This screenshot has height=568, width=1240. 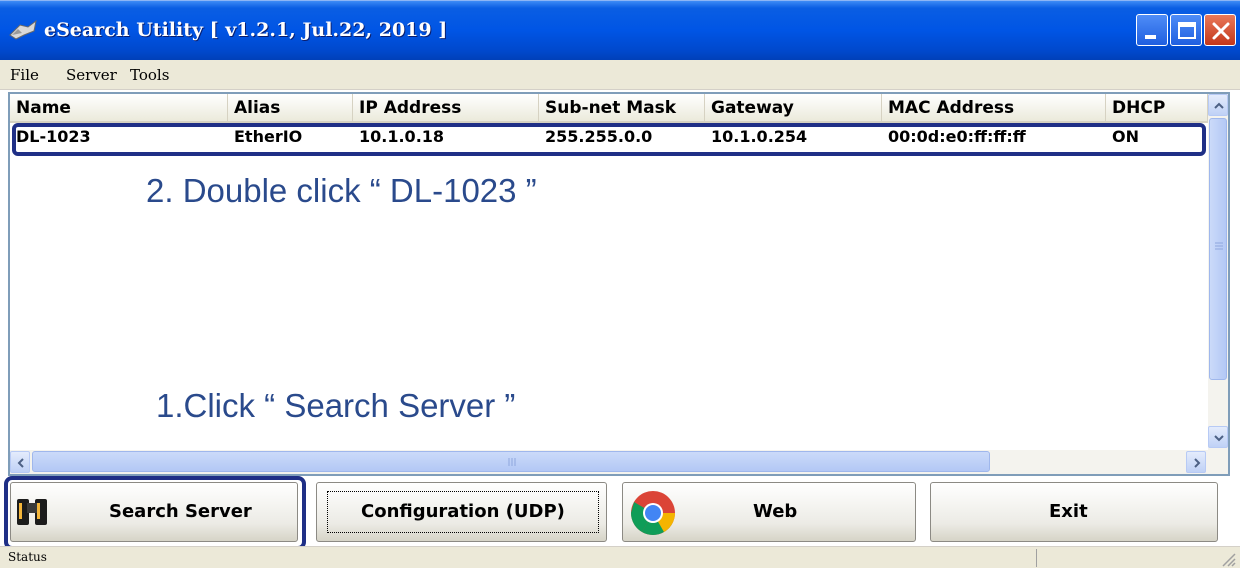 I want to click on scroll-up-button, so click(x=1218, y=105).